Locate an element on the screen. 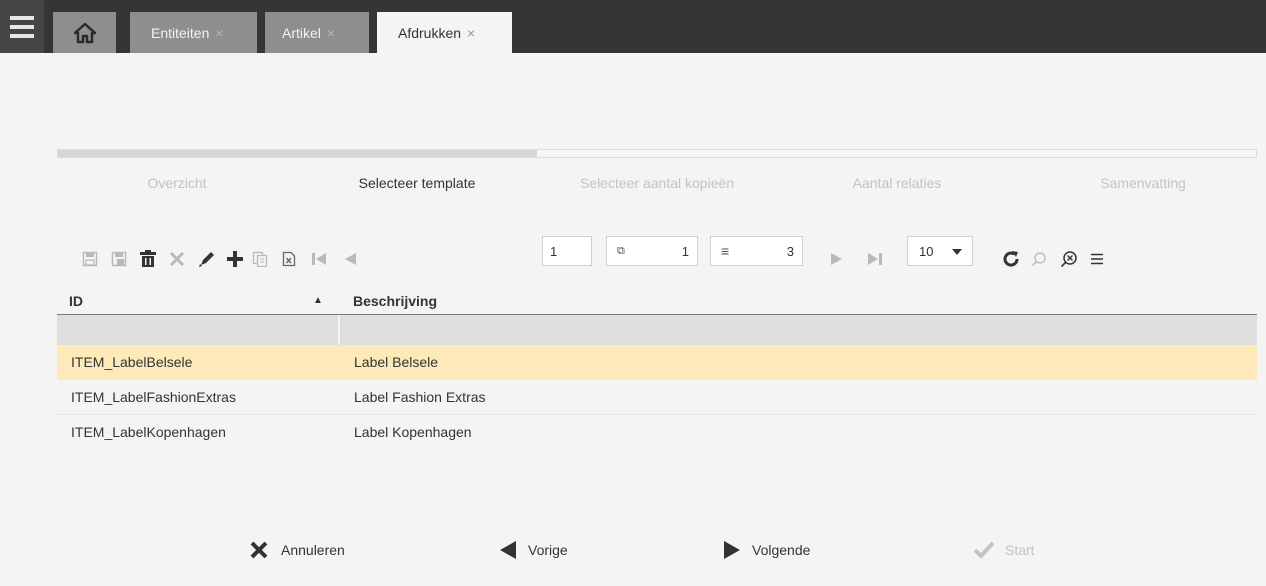  delete-icon is located at coordinates (148, 259).